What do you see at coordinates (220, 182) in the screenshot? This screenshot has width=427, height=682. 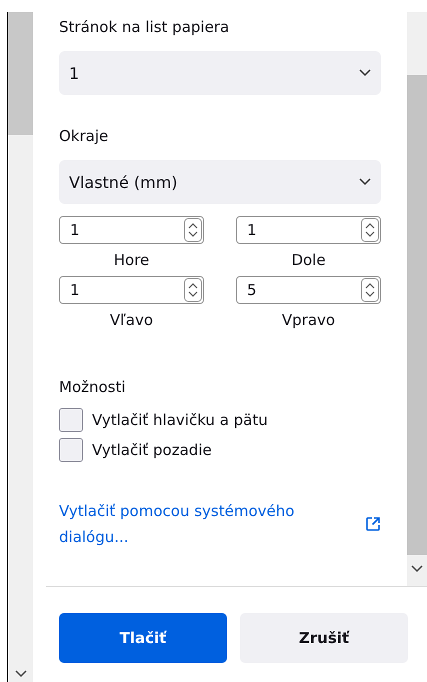 I see `margins-select: Vlastné (mm)` at bounding box center [220, 182].